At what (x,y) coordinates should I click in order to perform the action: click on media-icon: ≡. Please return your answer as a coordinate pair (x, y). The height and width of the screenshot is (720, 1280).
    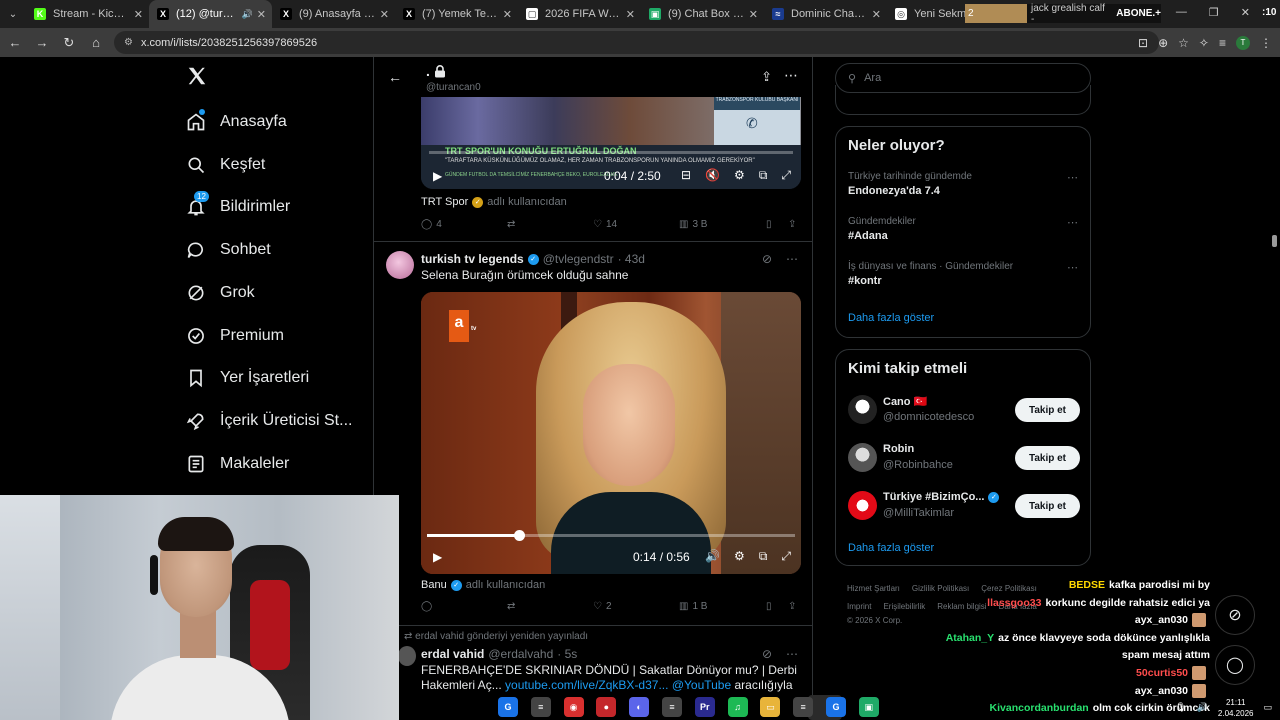
    Looking at the image, I should click on (1222, 43).